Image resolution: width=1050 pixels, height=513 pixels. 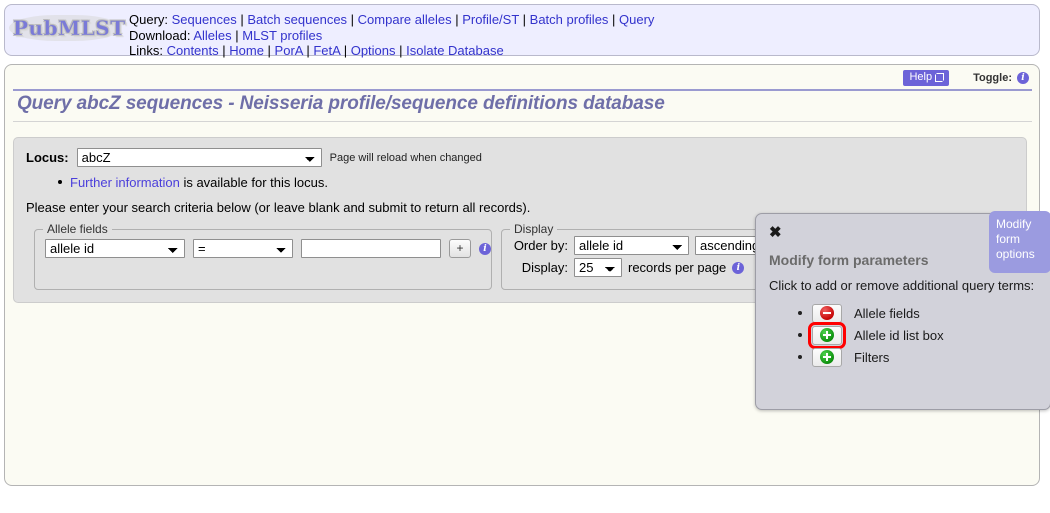 I want to click on pubmlst-logo: PubMLST, so click(x=67, y=30).